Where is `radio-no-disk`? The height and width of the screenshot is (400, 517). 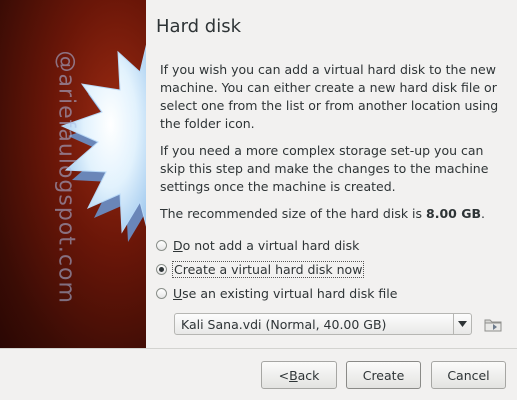
radio-no-disk is located at coordinates (161, 245).